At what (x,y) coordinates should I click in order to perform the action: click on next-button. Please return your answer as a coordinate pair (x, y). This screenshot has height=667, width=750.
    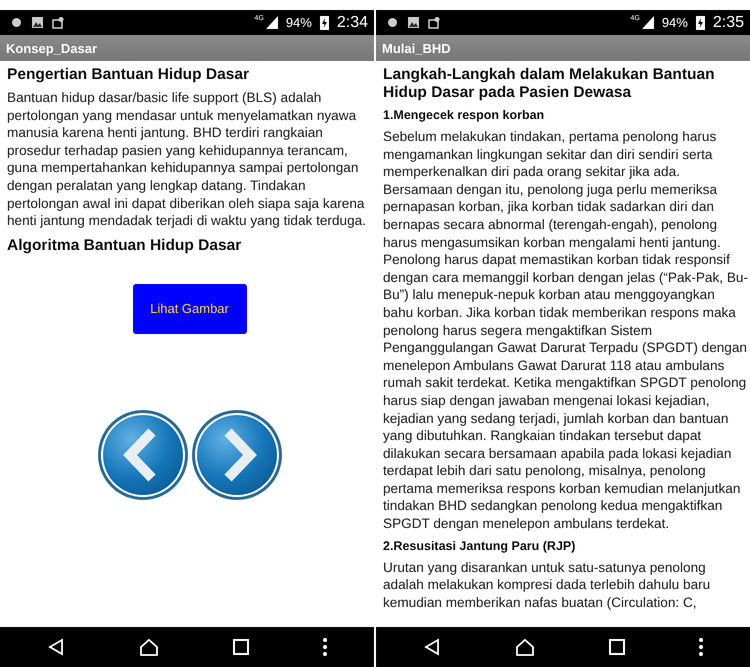
    Looking at the image, I should click on (237, 455).